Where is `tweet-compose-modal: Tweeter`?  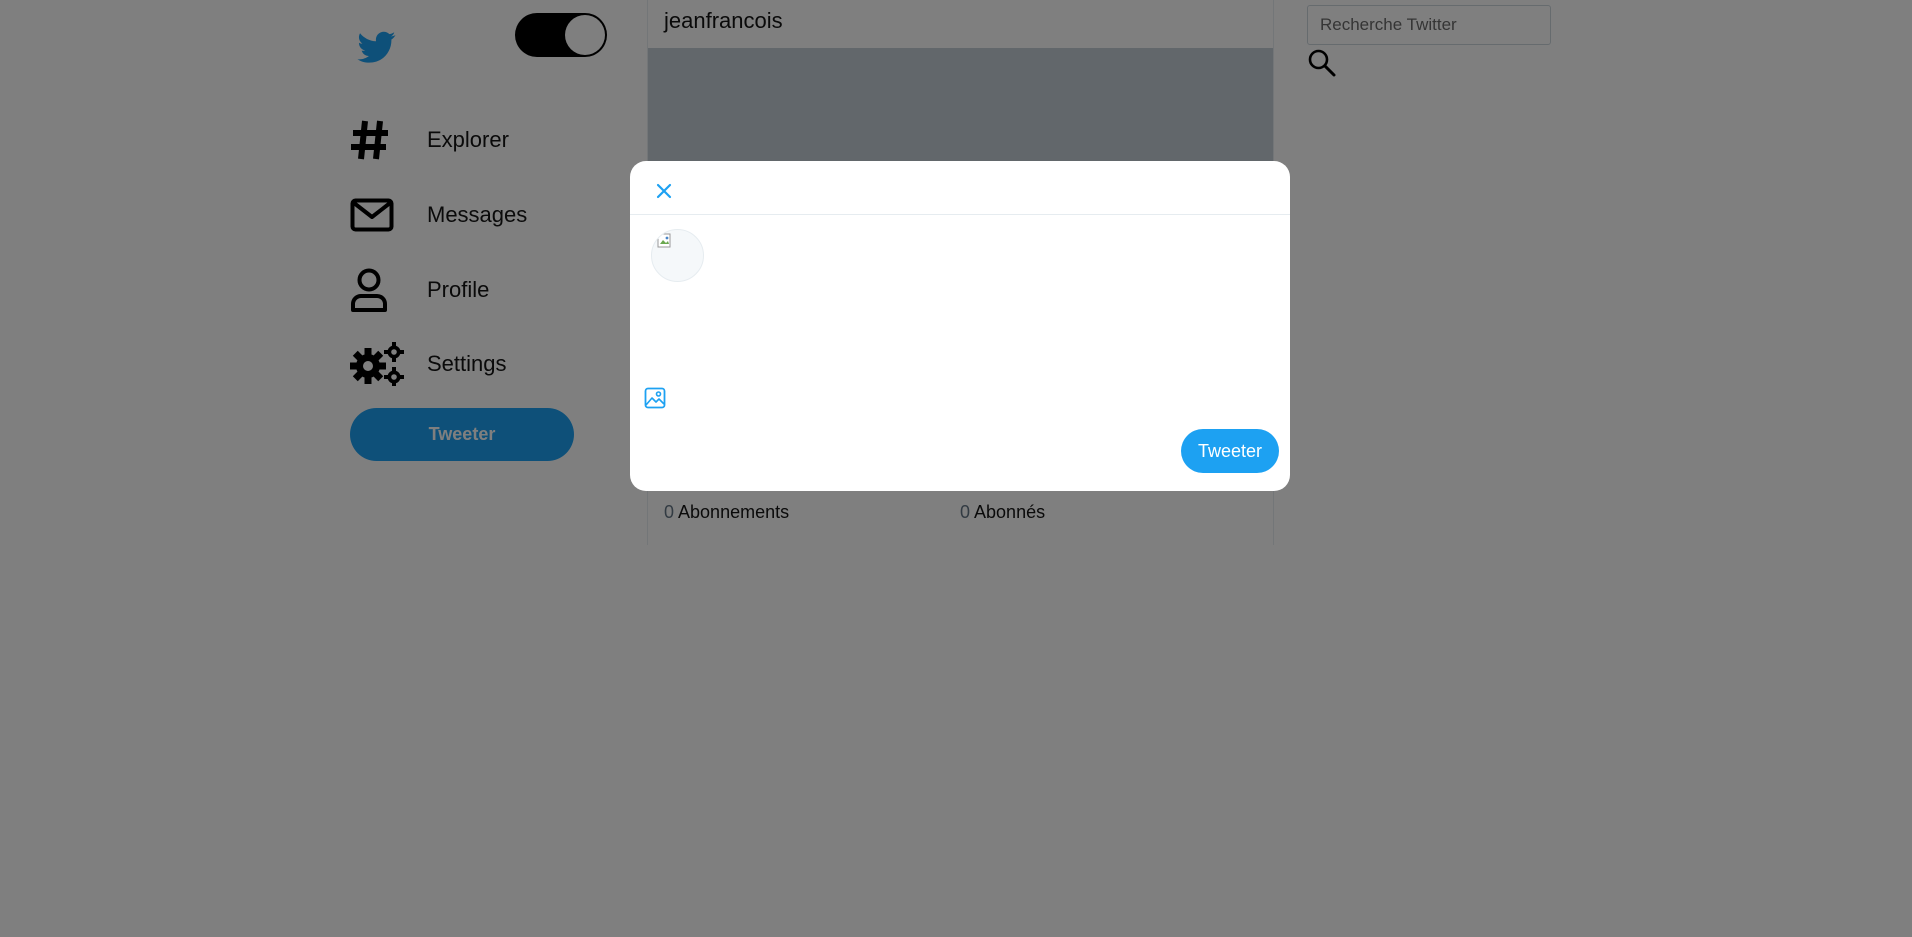
tweet-compose-modal: Tweeter is located at coordinates (960, 326).